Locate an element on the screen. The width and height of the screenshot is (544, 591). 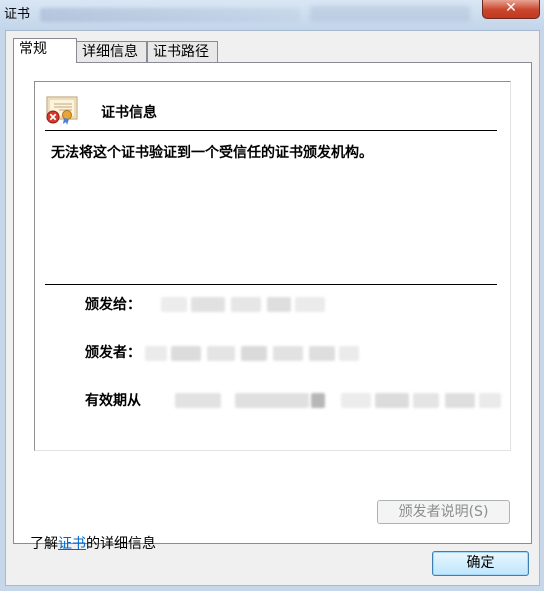
tab-certification-path: 证书路径 is located at coordinates (182, 52).